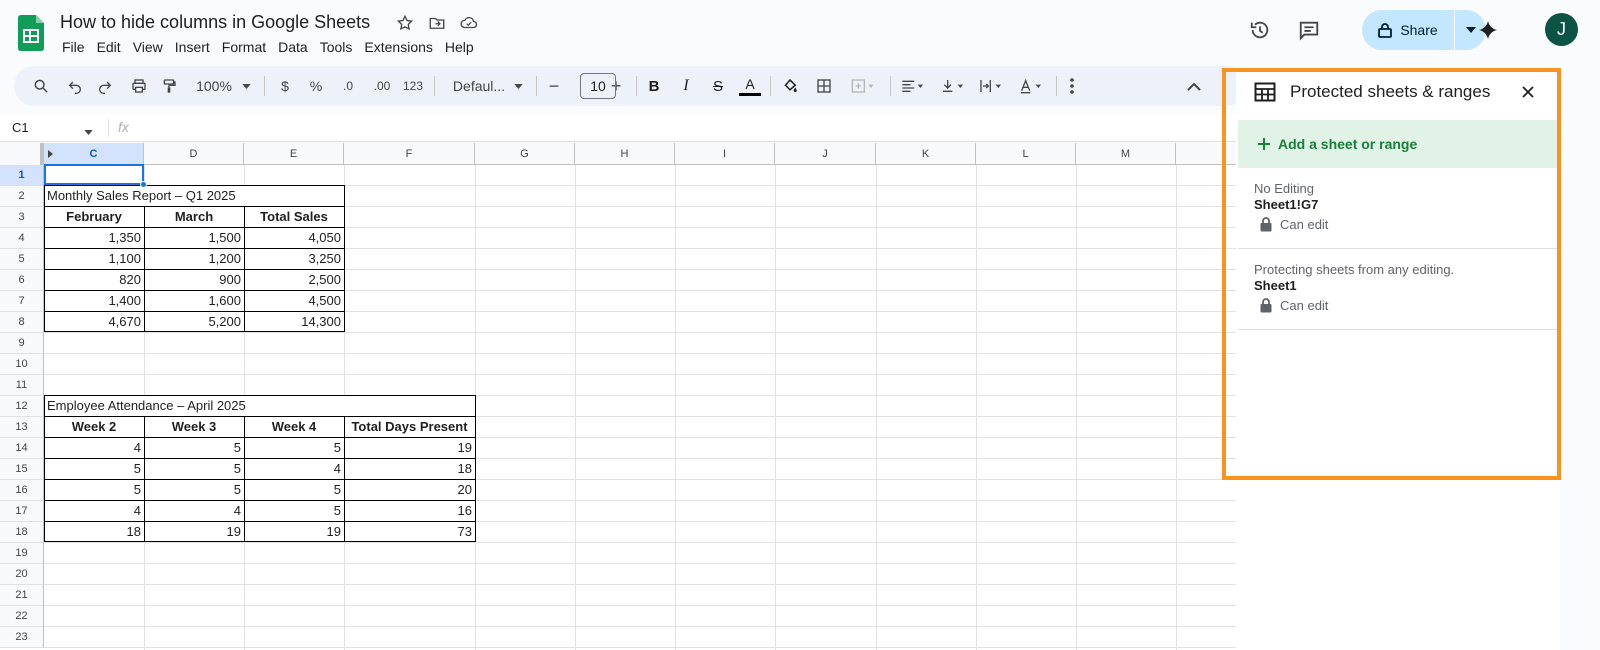  What do you see at coordinates (94, 174) in the screenshot?
I see `active-cell-selection` at bounding box center [94, 174].